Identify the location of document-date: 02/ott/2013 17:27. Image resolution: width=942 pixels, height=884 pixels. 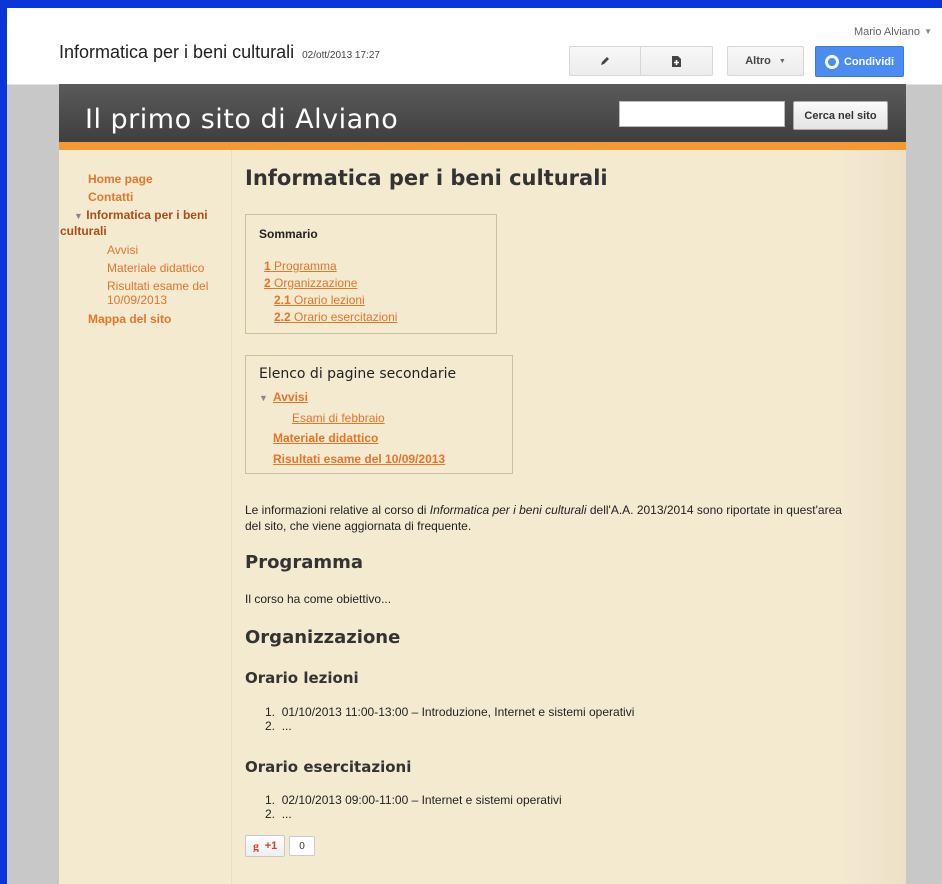
(341, 55).